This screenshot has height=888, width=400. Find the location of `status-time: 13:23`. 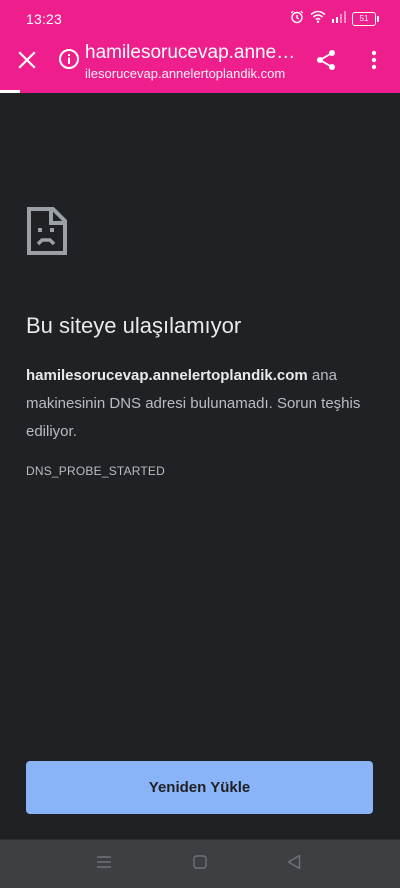

status-time: 13:23 is located at coordinates (44, 19).